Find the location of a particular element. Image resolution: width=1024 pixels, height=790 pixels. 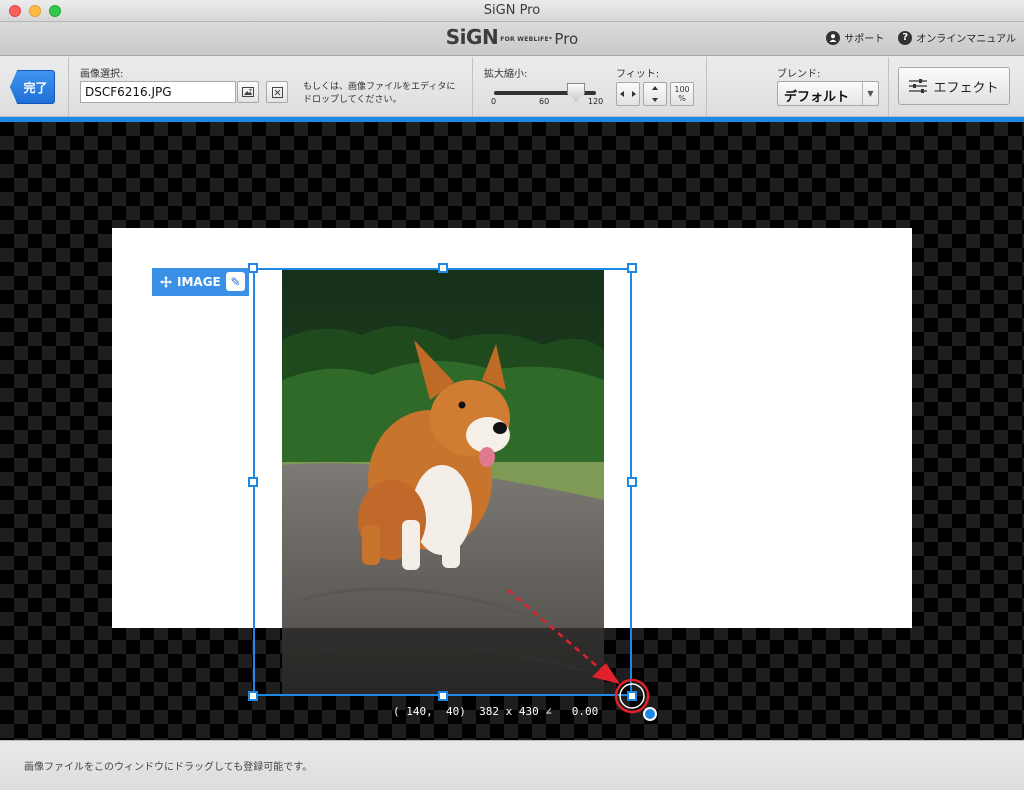

scale-tick-mid: 60 is located at coordinates (544, 101).